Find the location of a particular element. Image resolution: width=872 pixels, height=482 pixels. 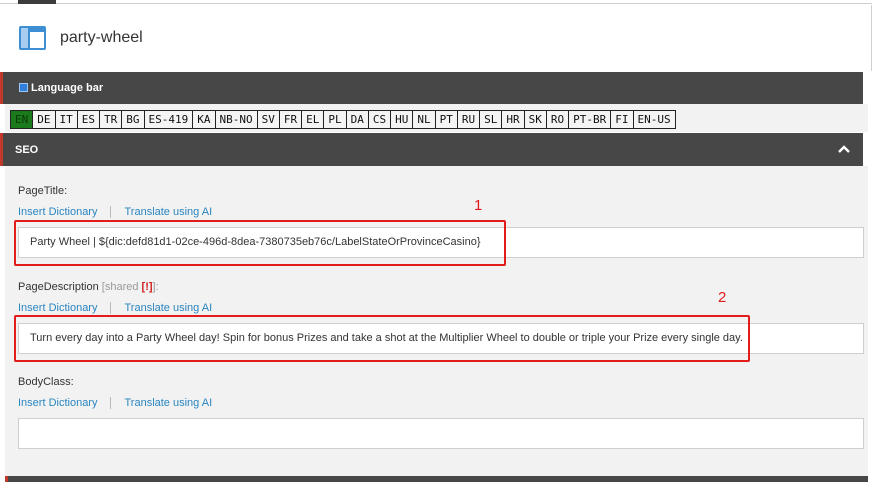

chevron-up-icon is located at coordinates (844, 149).